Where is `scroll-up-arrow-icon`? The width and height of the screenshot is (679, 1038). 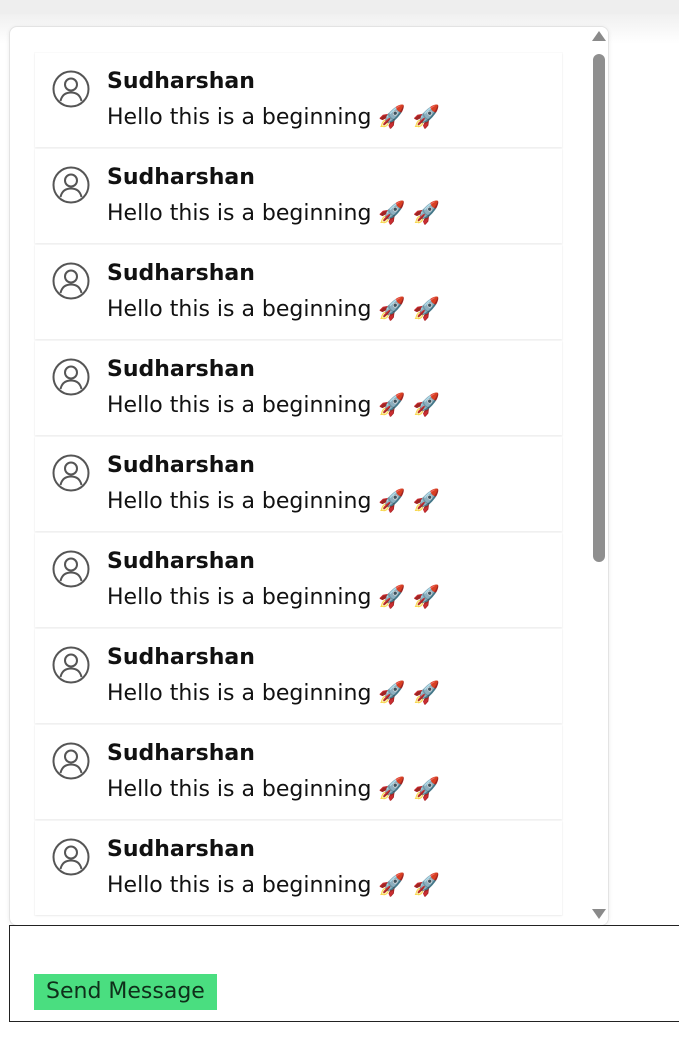
scroll-up-arrow-icon is located at coordinates (599, 36).